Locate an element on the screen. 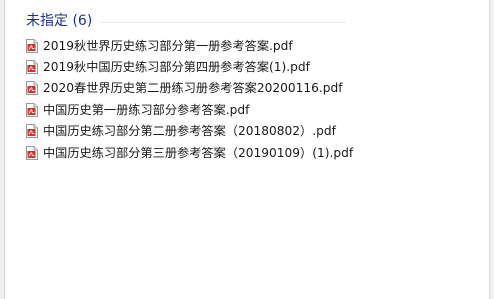 The width and height of the screenshot is (494, 299). file-item: 2020春世界历史第二册练习册参考答案20200116.pdf is located at coordinates (255, 88).